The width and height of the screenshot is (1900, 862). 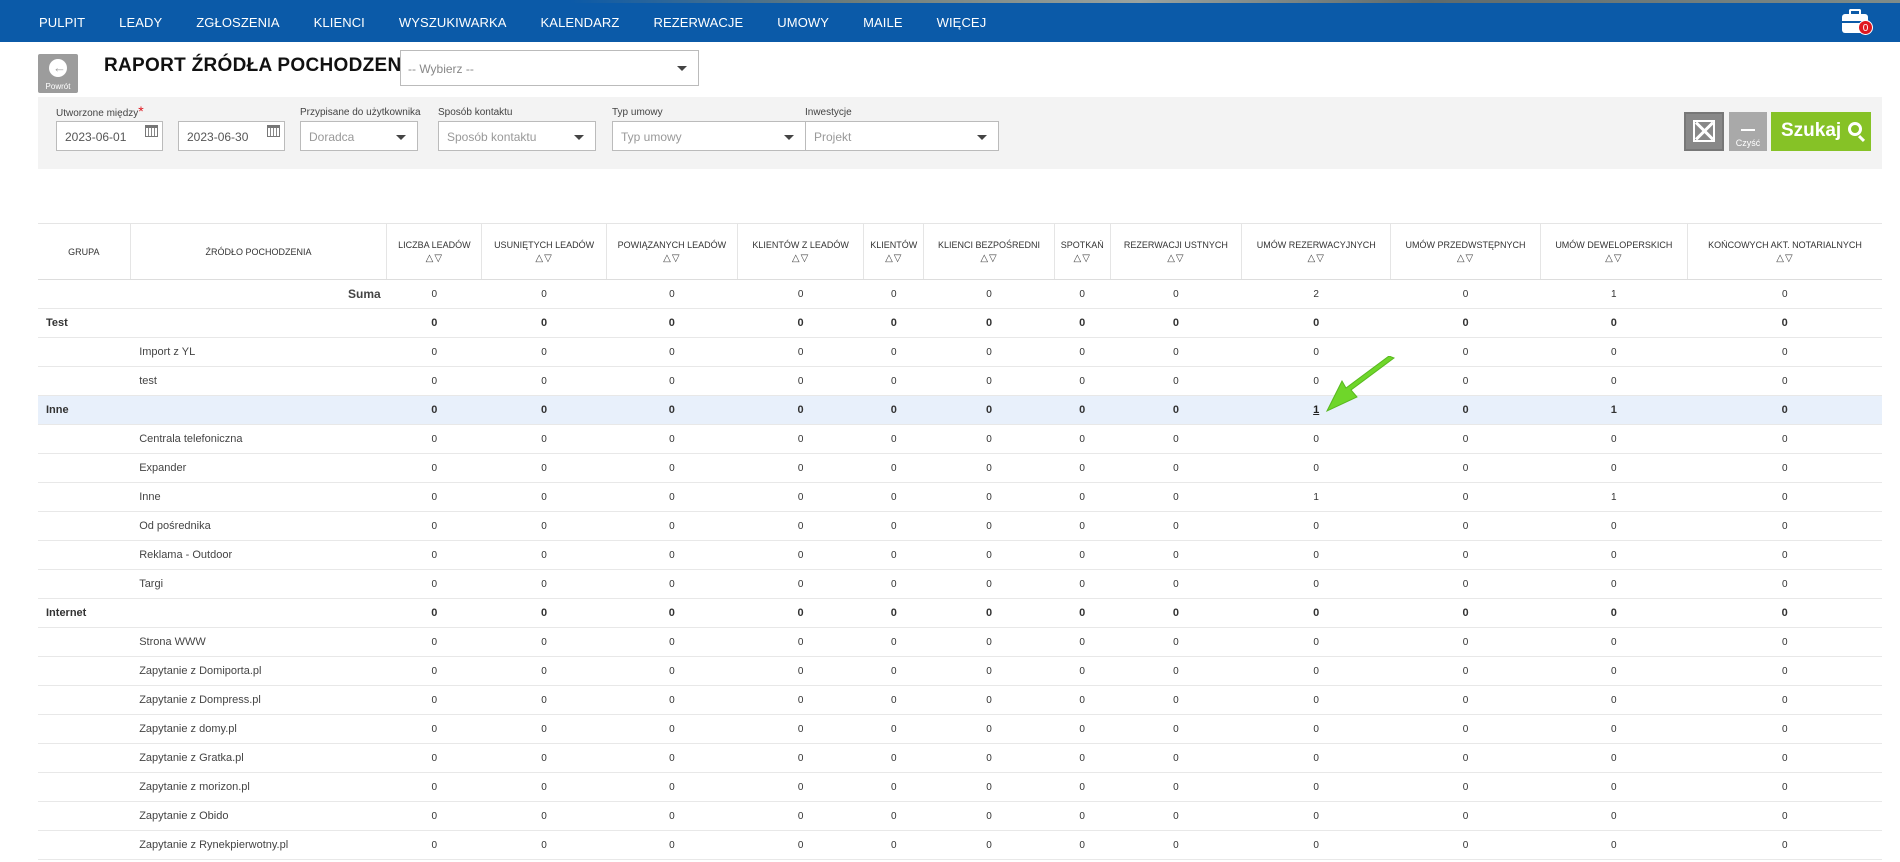 I want to click on nav-item-wyszukiwarka: WYSZUKIWARKA, so click(x=453, y=22).